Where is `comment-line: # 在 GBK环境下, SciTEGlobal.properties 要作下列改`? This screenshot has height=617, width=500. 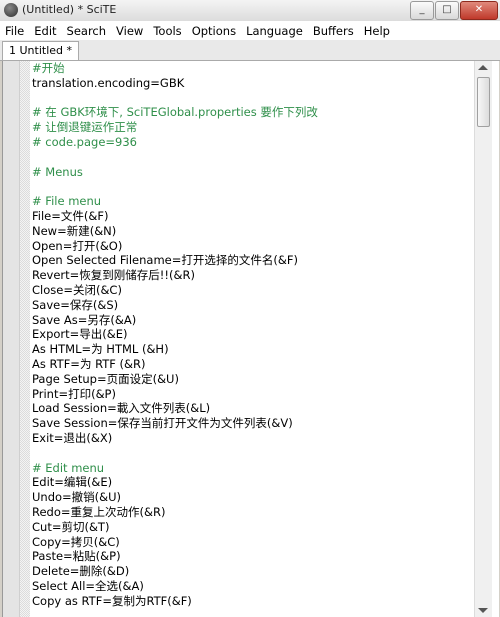 comment-line: # 在 GBK环境下, SciTEGlobal.properties 要作下列改 is located at coordinates (252, 112).